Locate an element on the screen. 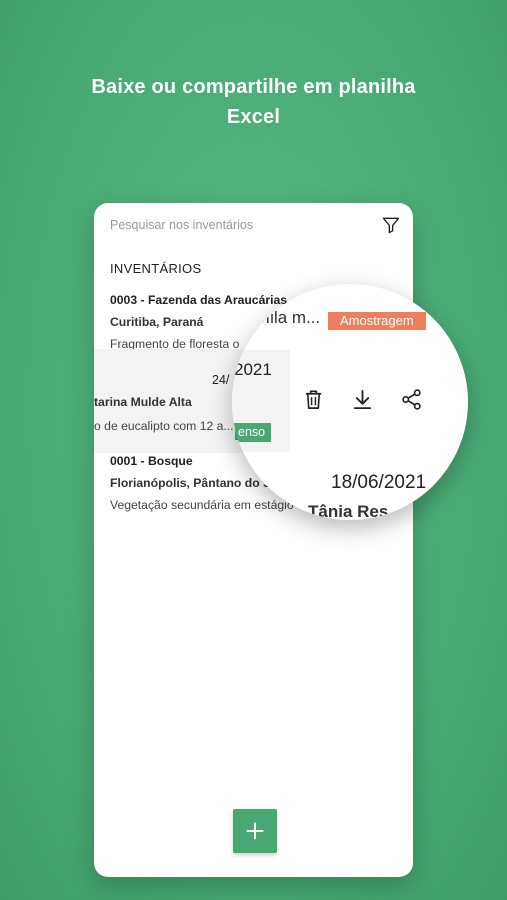  search-input is located at coordinates (245, 225).